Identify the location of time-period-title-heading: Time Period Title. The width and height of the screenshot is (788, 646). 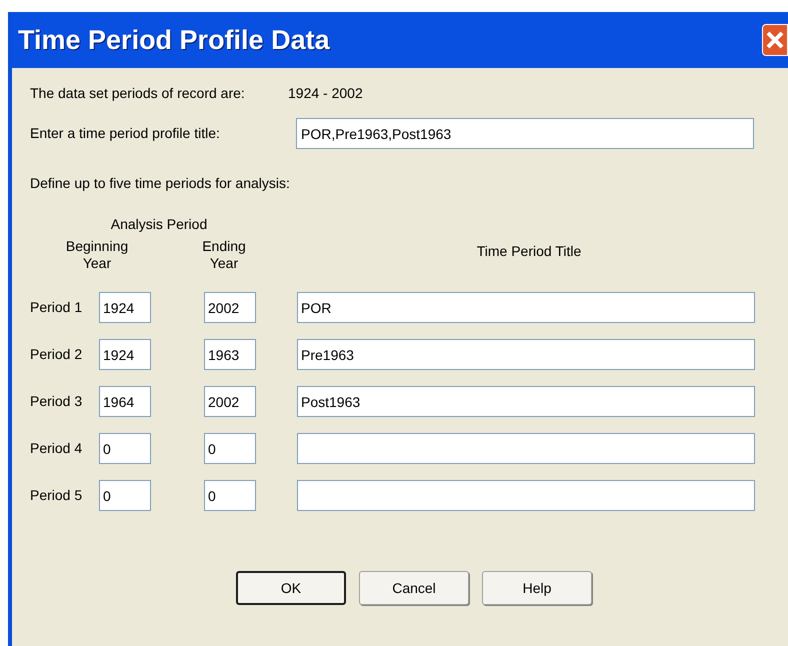
(529, 251).